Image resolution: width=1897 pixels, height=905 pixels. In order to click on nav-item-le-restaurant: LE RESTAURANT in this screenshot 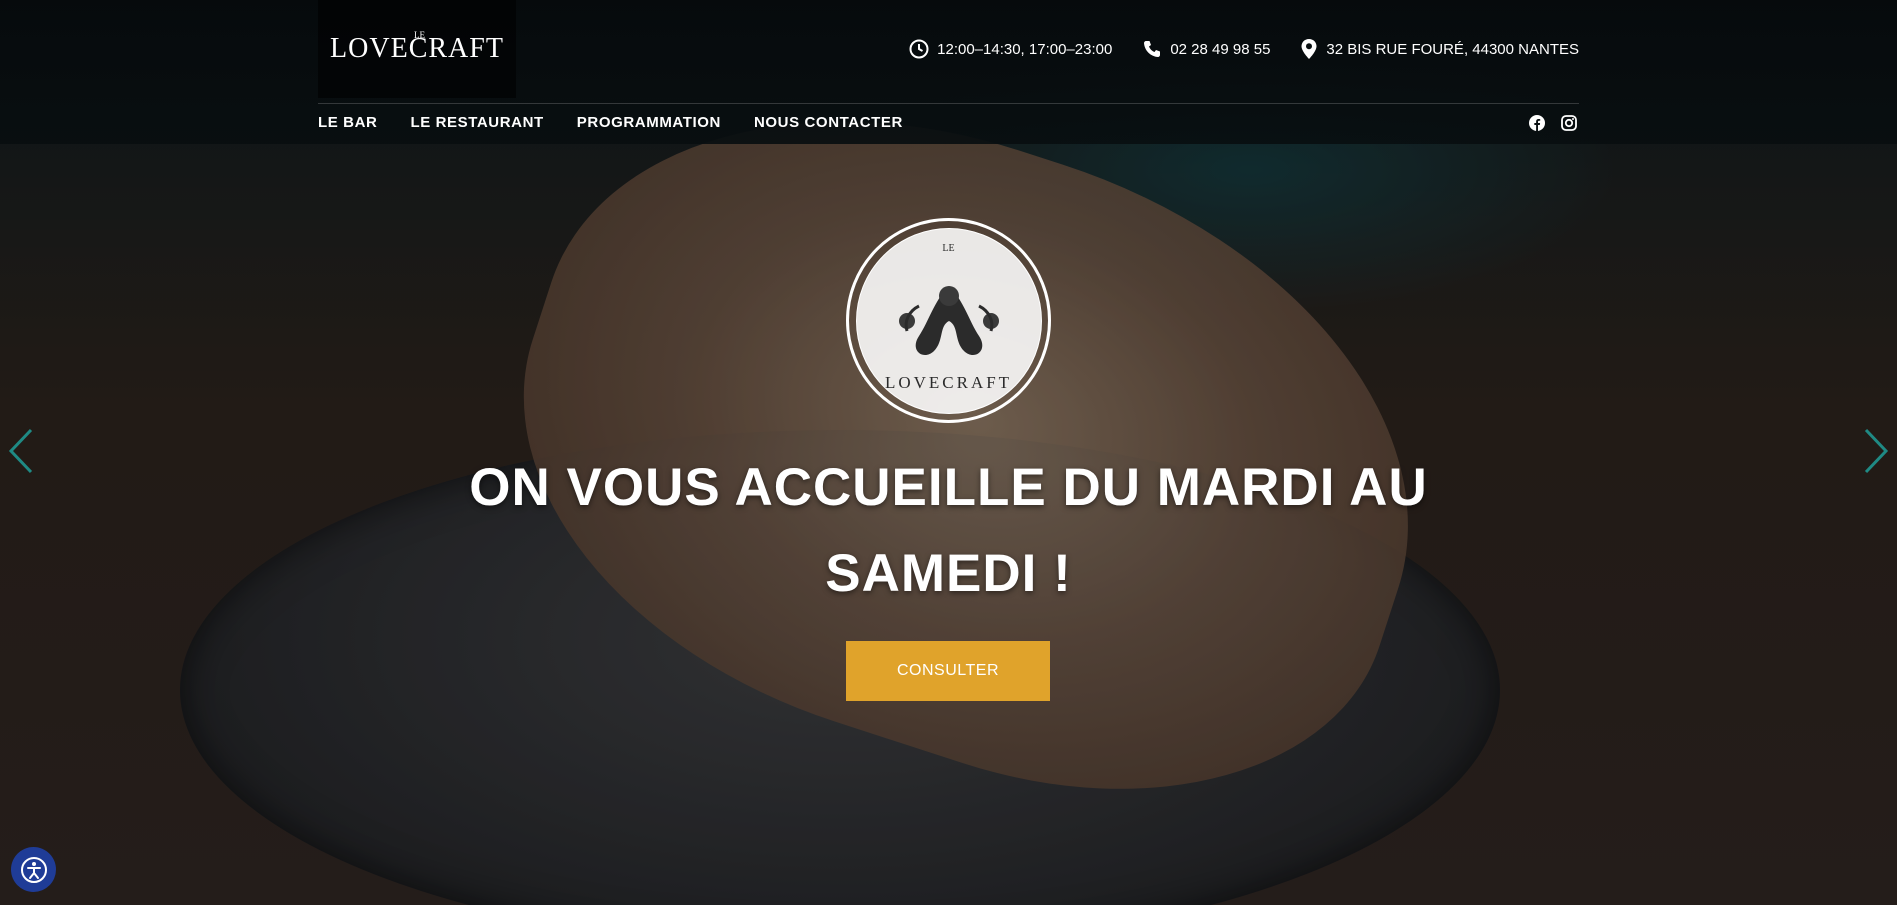, I will do `click(476, 122)`.